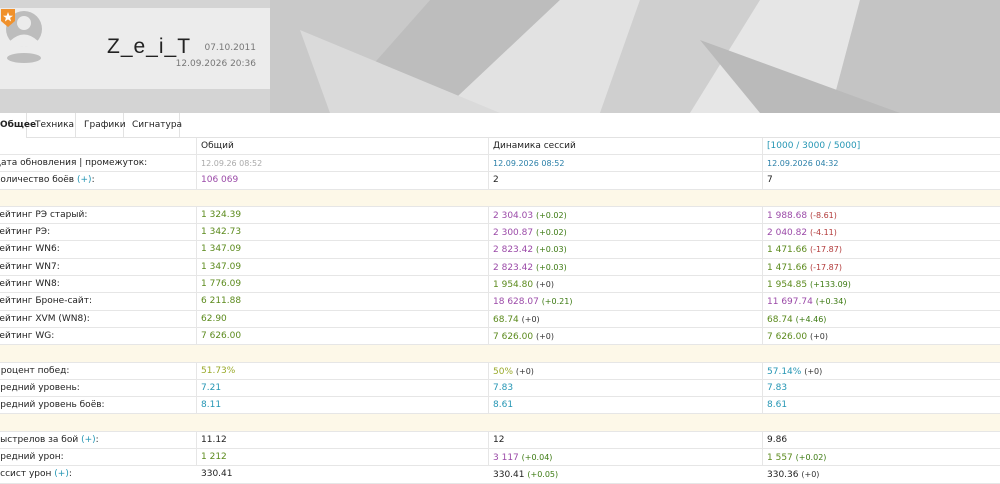 The width and height of the screenshot is (1000, 484). Describe the element at coordinates (220, 180) in the screenshot. I see `stat-value: 106 069` at that location.